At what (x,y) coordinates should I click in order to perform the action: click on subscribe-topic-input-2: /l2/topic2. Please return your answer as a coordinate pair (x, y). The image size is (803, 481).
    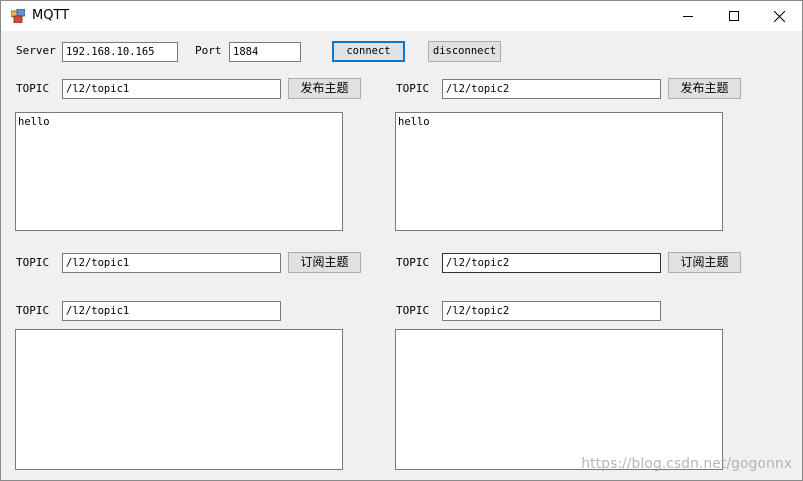
    Looking at the image, I should click on (551, 263).